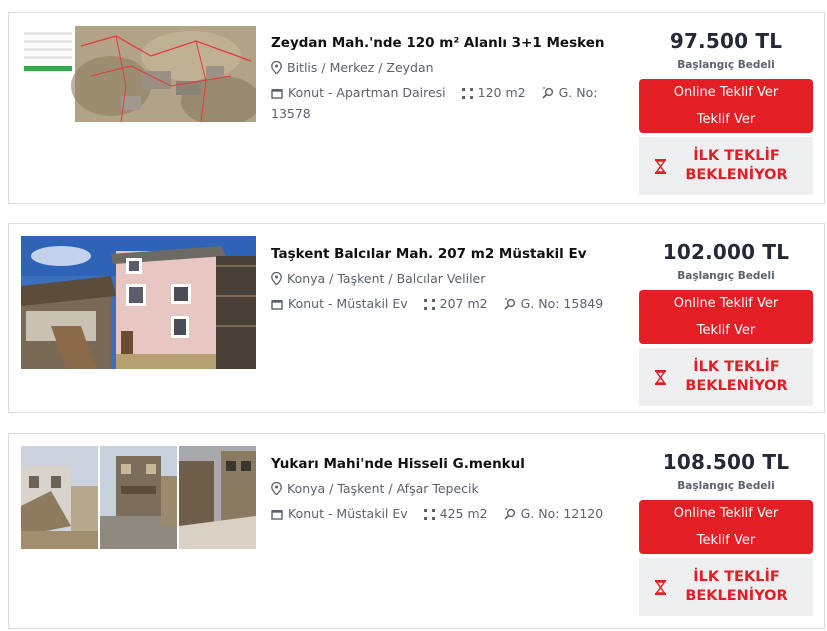  I want to click on listing-gno: G. No: 12120, so click(562, 513).